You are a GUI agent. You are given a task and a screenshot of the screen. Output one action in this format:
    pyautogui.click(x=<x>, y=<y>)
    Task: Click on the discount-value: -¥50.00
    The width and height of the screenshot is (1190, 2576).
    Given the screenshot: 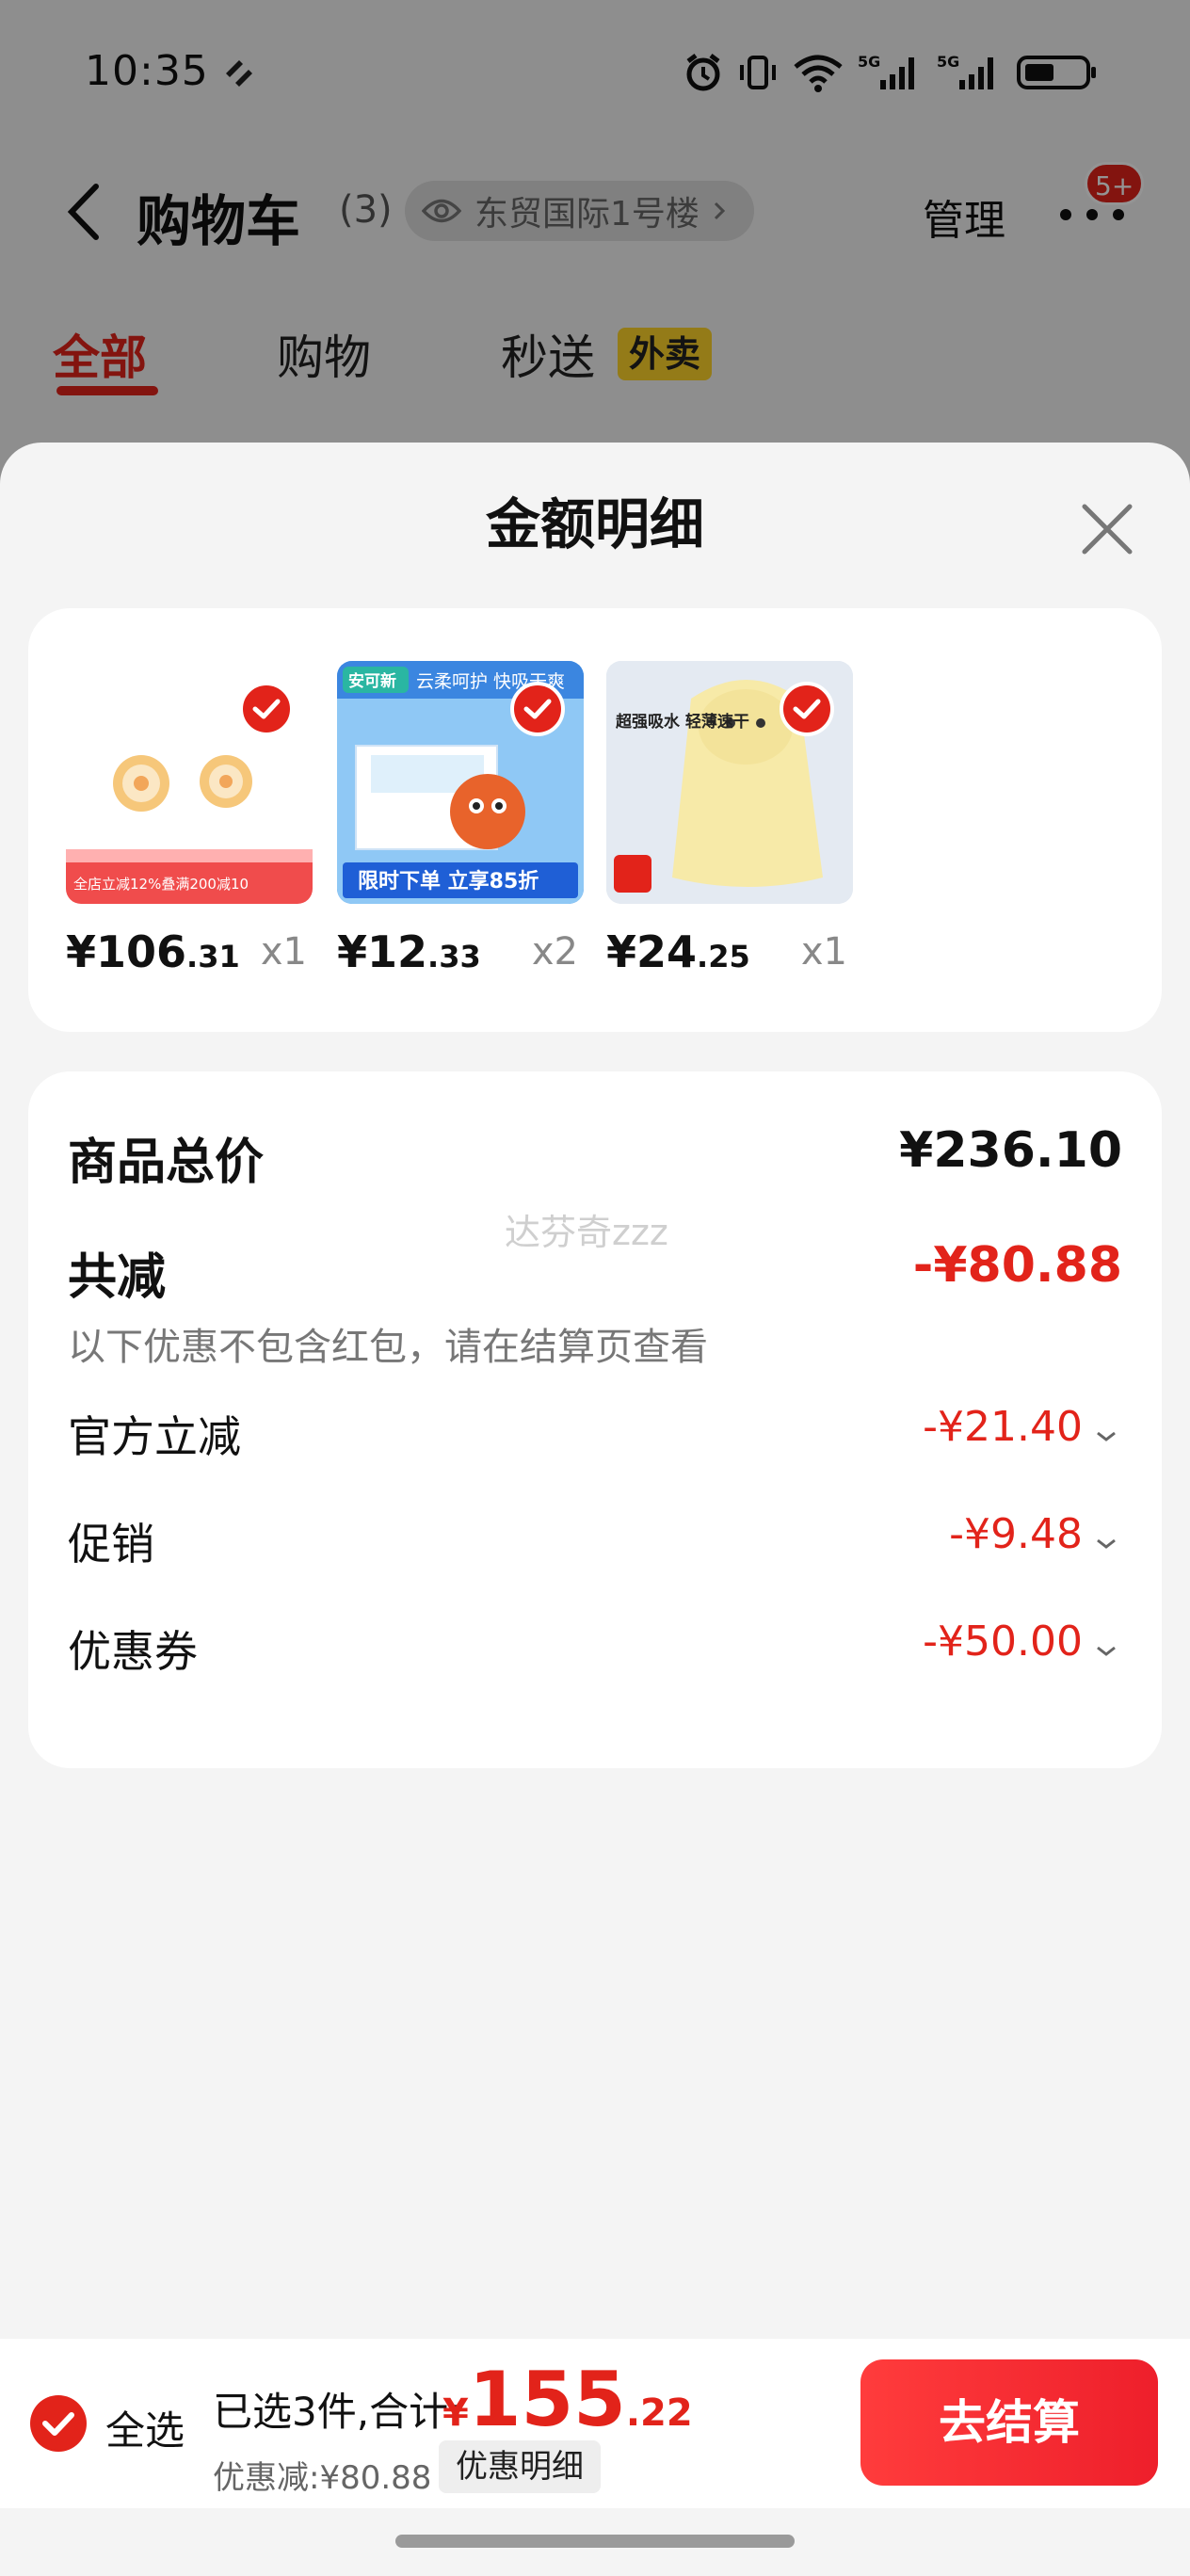 What is the action you would take?
    pyautogui.click(x=1003, y=1642)
    